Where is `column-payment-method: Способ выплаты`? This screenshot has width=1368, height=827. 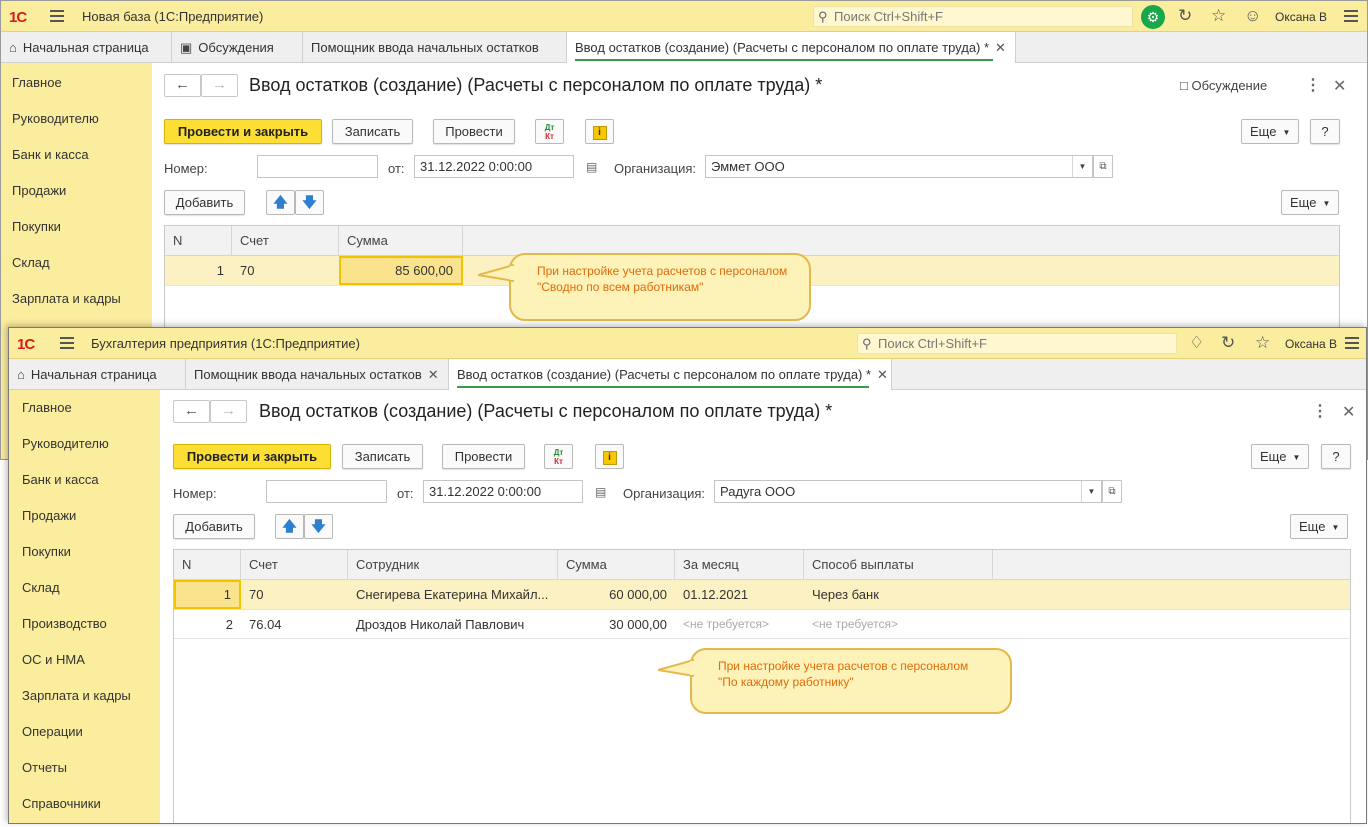
column-payment-method: Способ выплаты is located at coordinates (898, 565).